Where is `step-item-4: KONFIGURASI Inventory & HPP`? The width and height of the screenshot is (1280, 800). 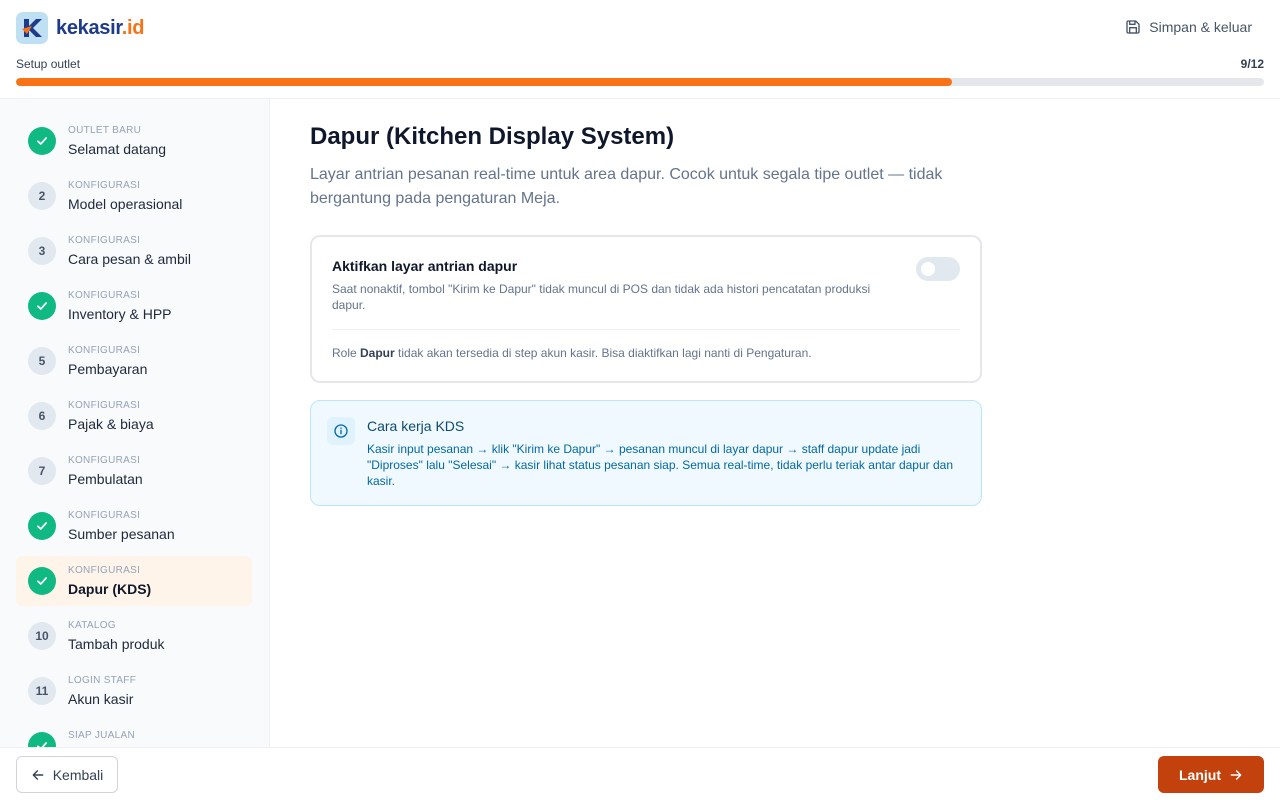
step-item-4: KONFIGURASI Inventory & HPP is located at coordinates (134, 306).